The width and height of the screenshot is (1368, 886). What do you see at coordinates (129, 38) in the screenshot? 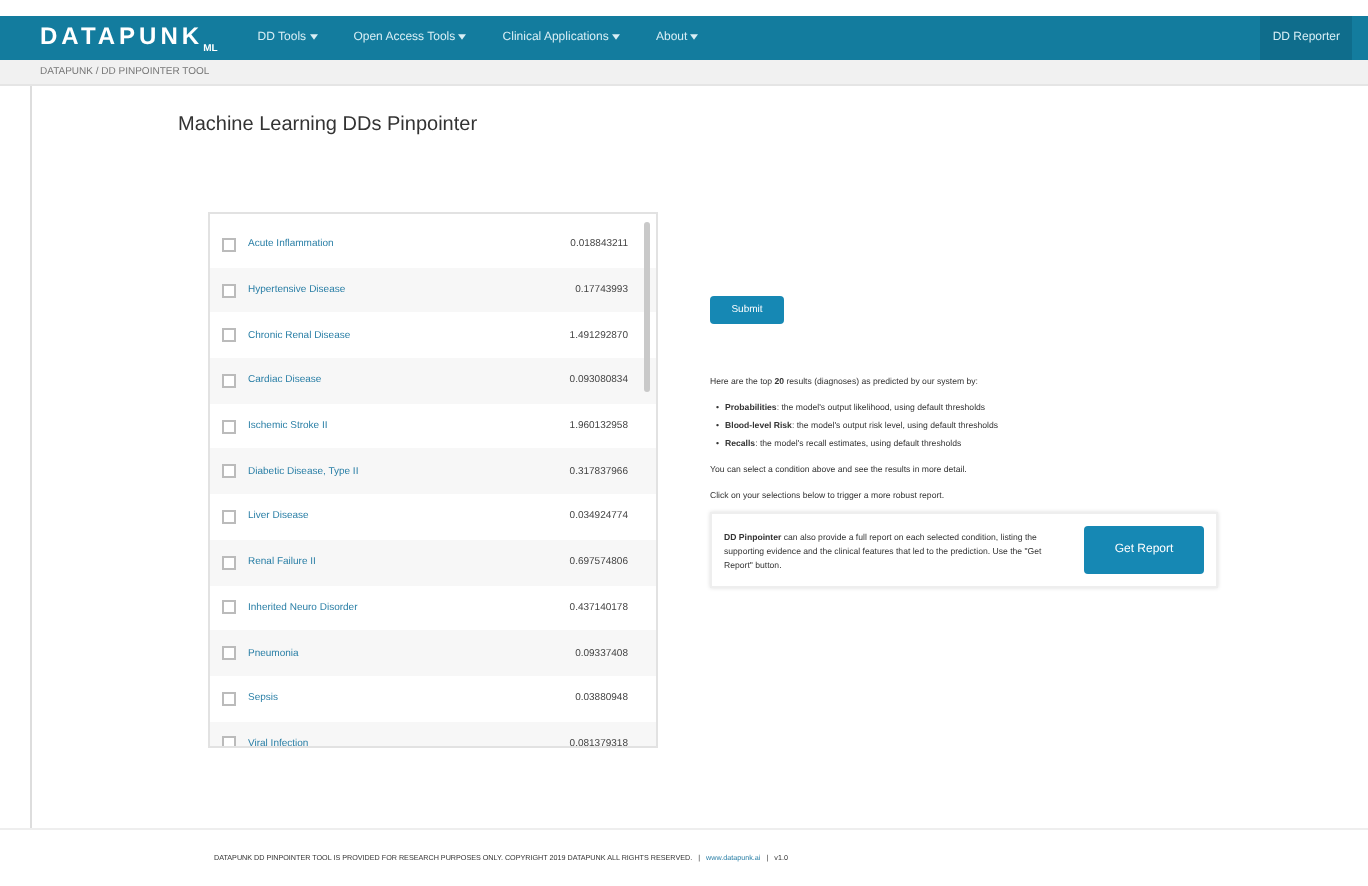
I see `brand-logo: DATAPUNK$_{ML}$` at bounding box center [129, 38].